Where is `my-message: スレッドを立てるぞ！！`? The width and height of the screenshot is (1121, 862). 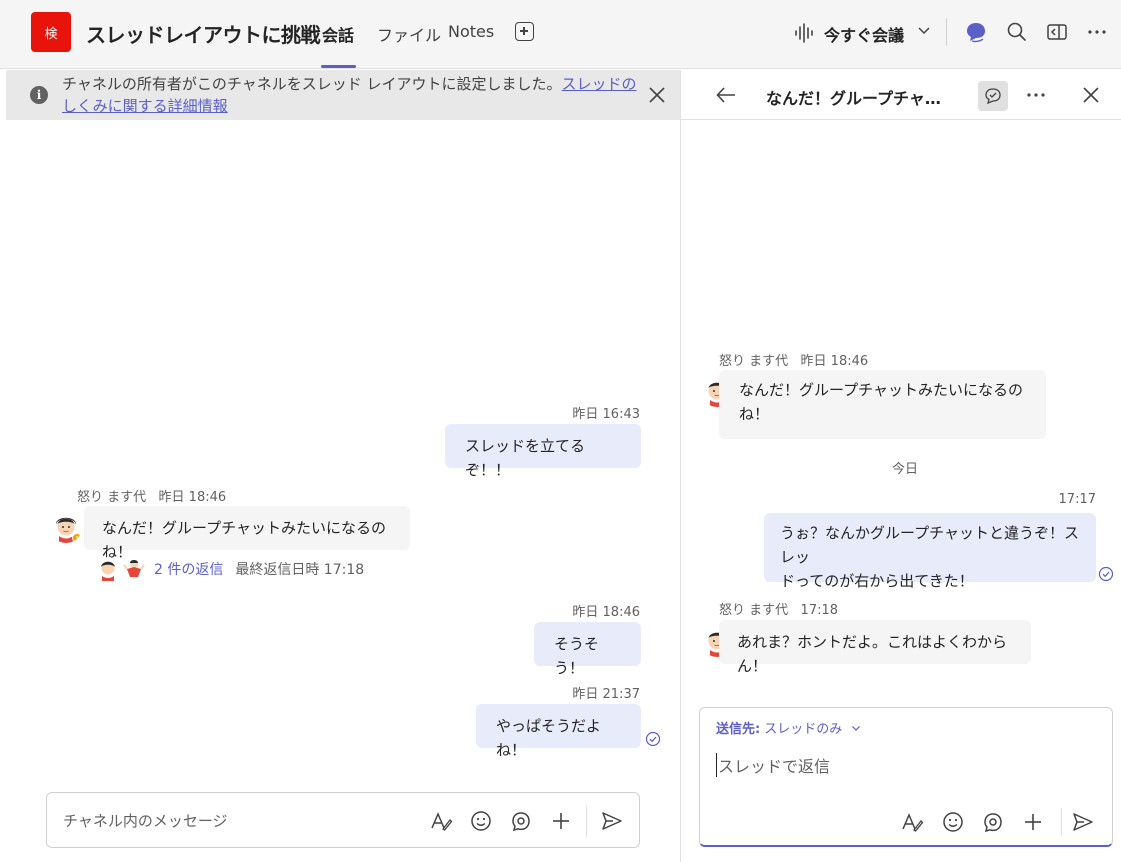
my-message: スレッドを立てるぞ！！ is located at coordinates (543, 451).